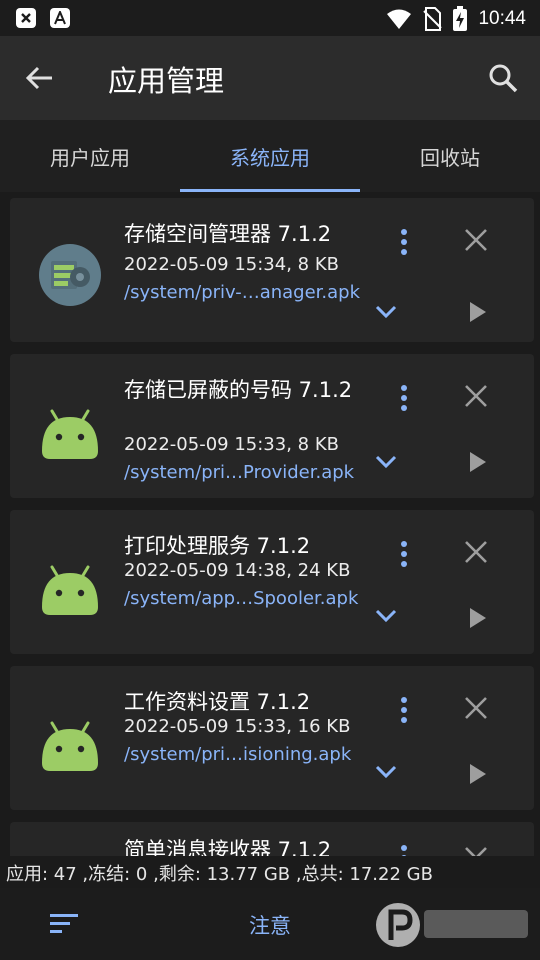 This screenshot has height=960, width=540. What do you see at coordinates (433, 19) in the screenshot?
I see `no-sim-icon` at bounding box center [433, 19].